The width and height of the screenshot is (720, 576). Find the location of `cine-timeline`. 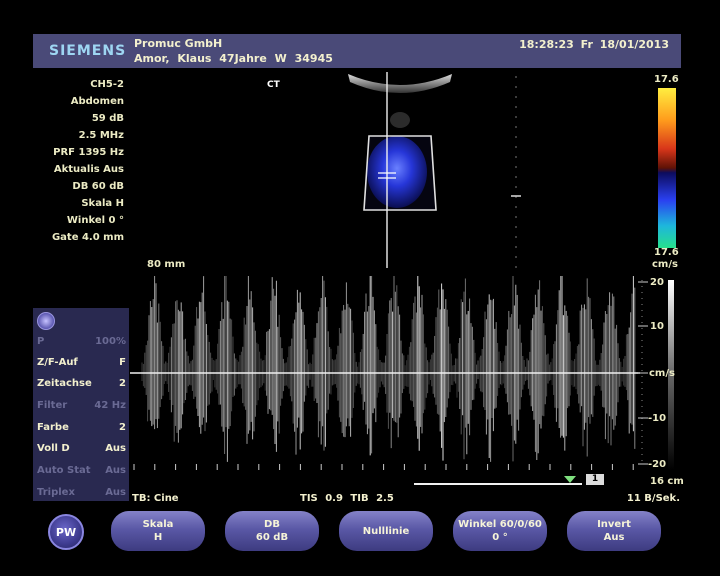

cine-timeline is located at coordinates (498, 484).